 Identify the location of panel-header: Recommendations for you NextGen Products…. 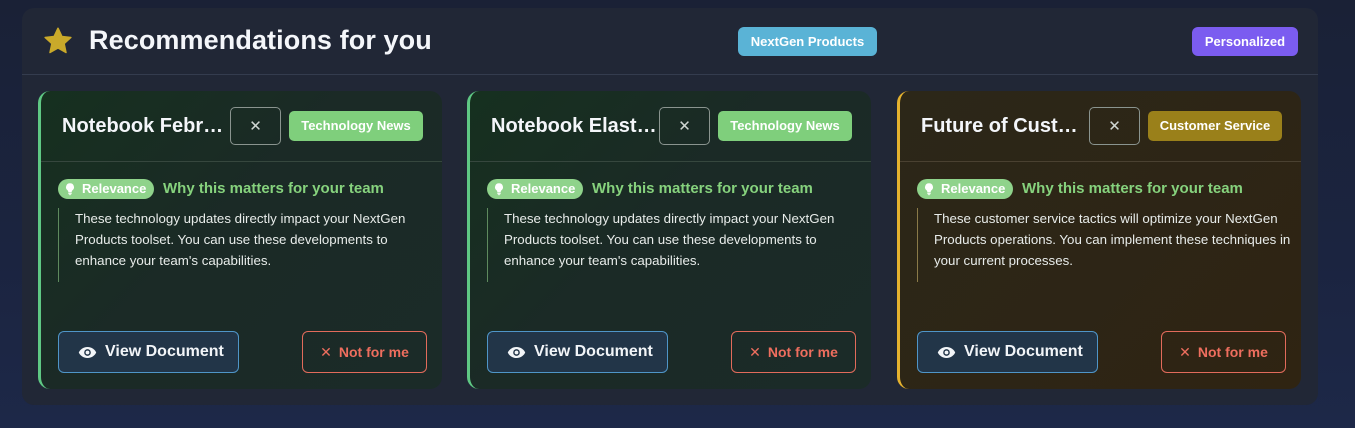
(670, 41).